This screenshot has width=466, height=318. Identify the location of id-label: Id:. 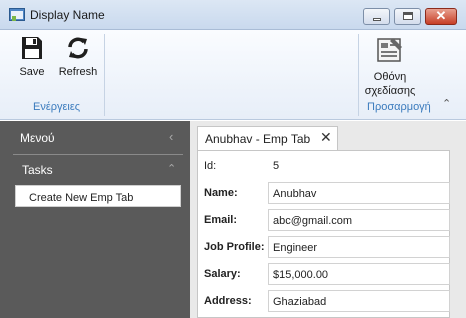
(210, 166).